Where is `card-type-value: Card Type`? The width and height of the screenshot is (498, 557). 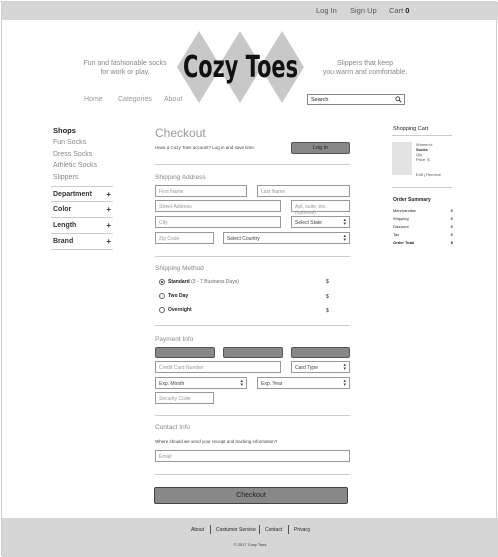 card-type-value: Card Type is located at coordinates (306, 368).